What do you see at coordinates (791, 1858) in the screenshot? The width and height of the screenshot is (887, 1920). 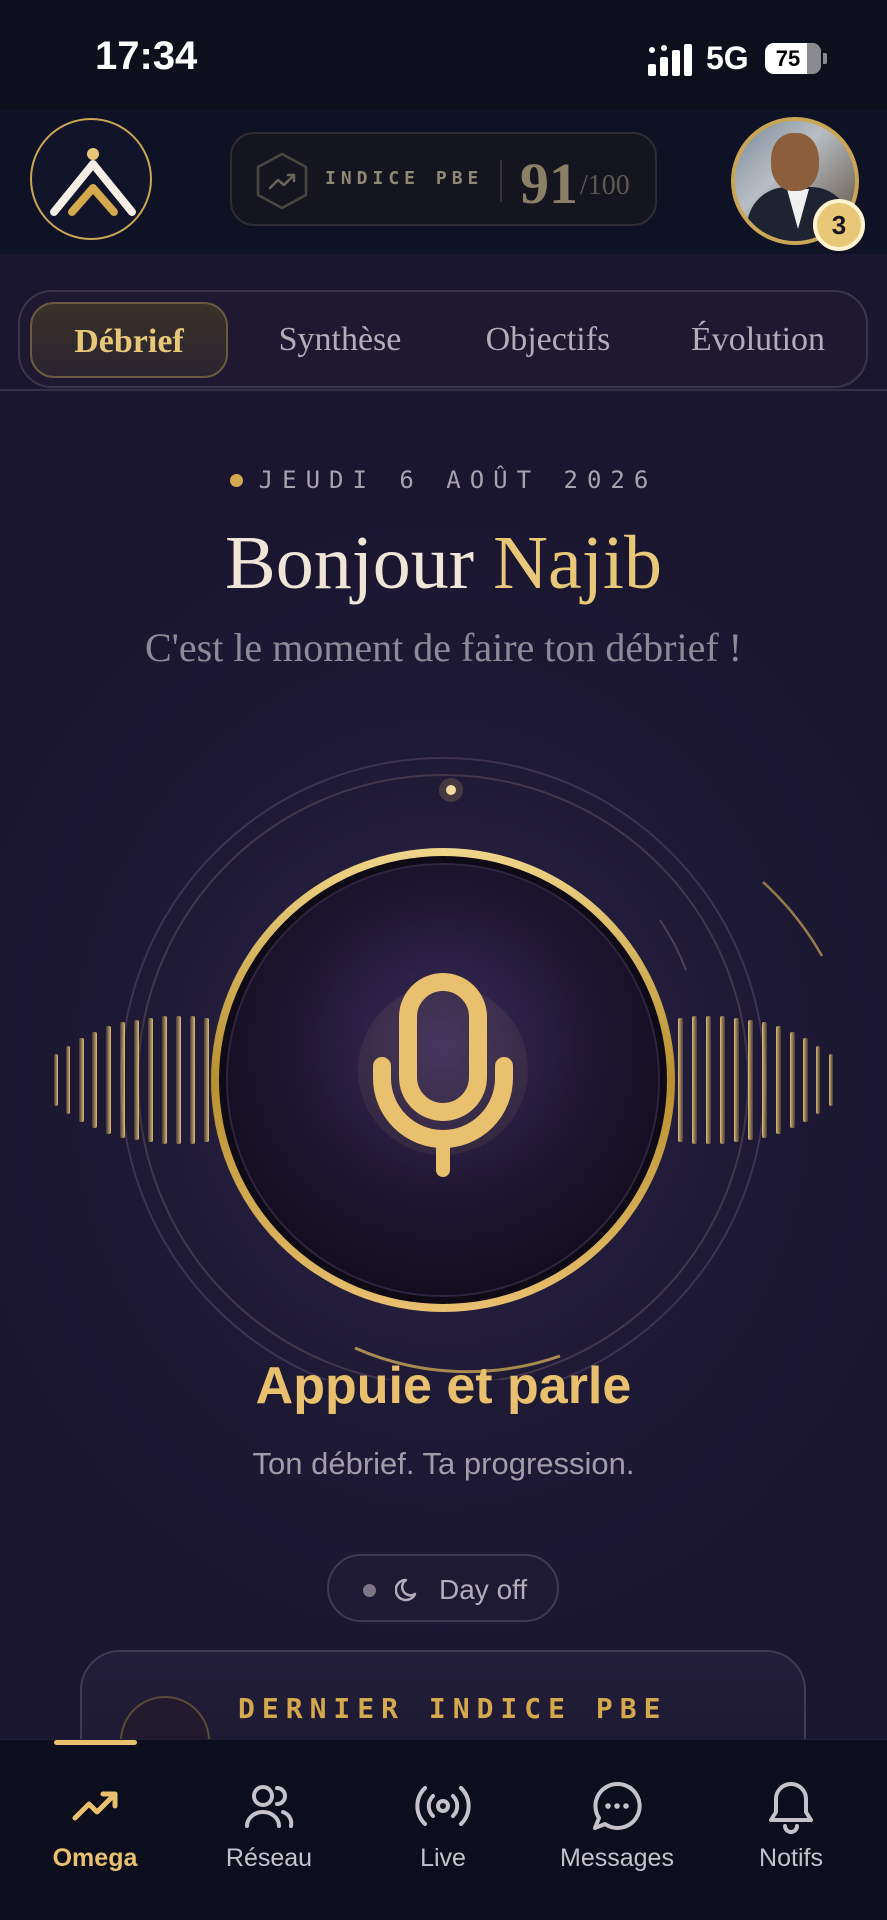 I see `nav-label-notifs: Notifs` at bounding box center [791, 1858].